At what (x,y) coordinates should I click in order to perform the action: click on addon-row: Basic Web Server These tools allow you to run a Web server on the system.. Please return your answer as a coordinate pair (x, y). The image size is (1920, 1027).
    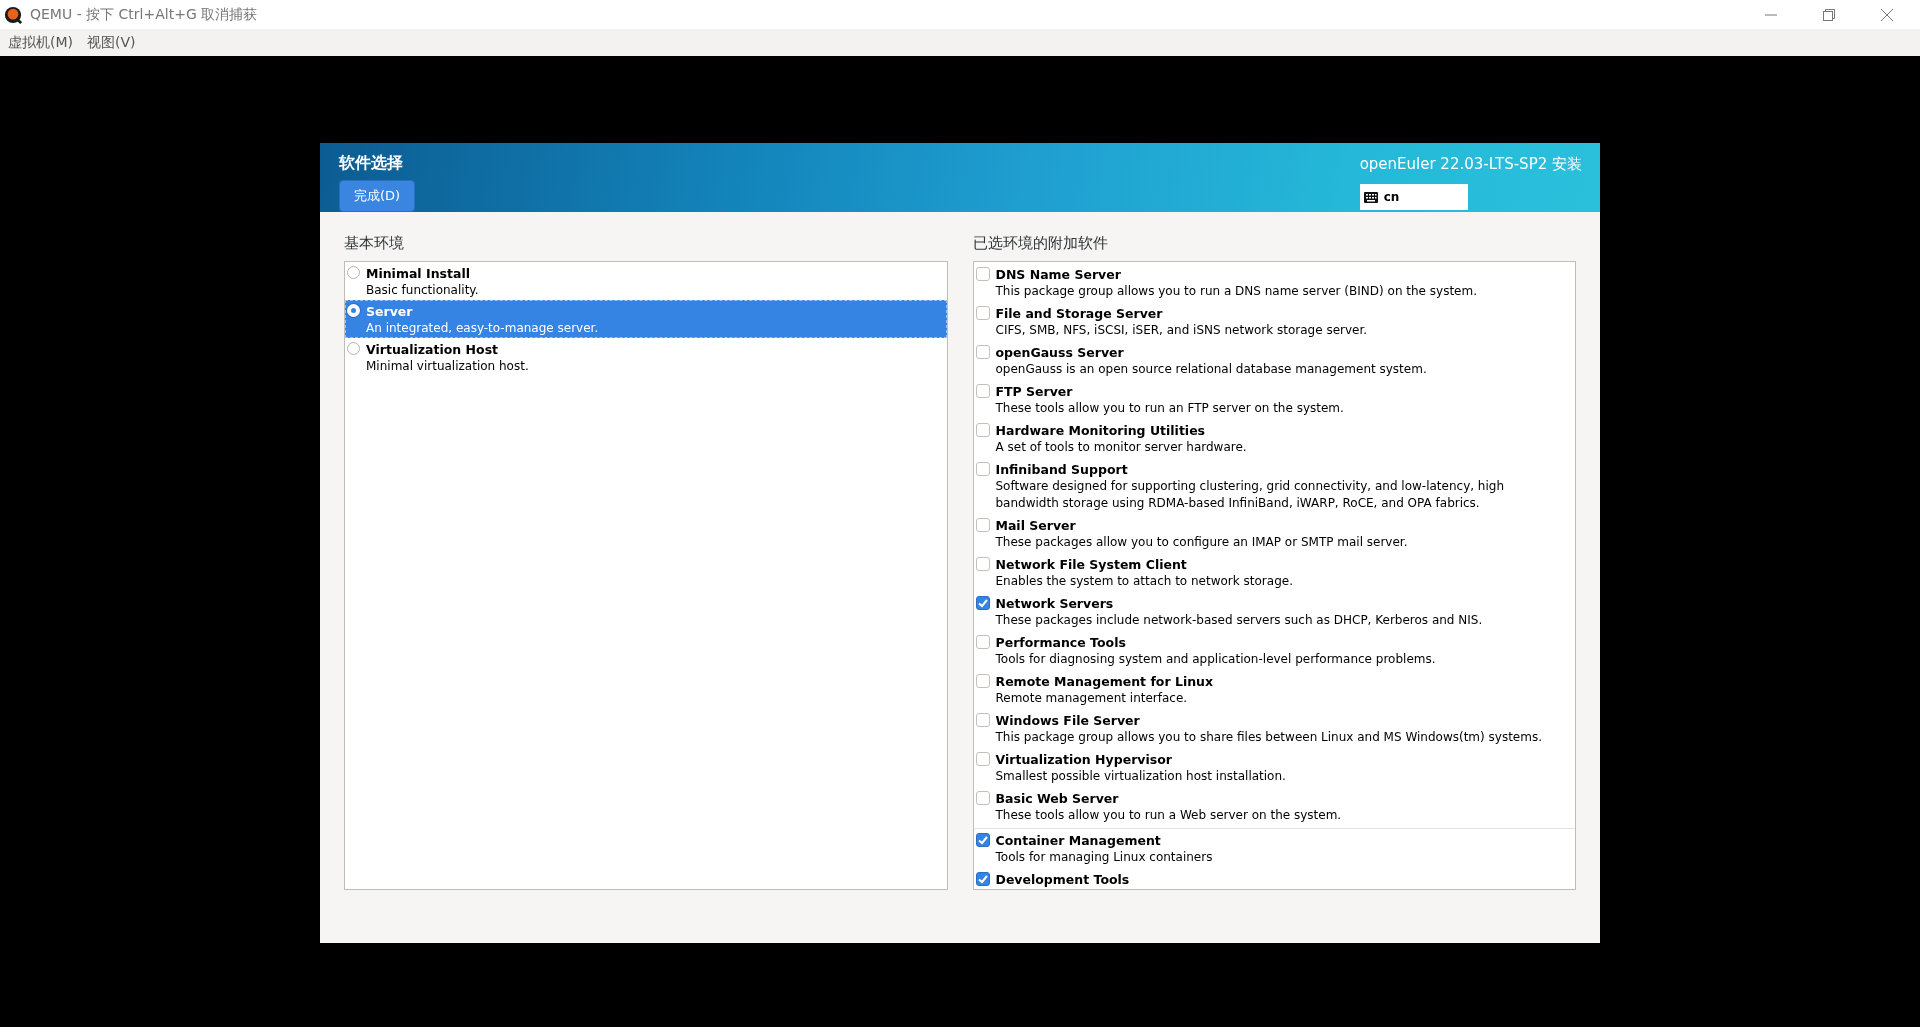
    Looking at the image, I should click on (1274, 805).